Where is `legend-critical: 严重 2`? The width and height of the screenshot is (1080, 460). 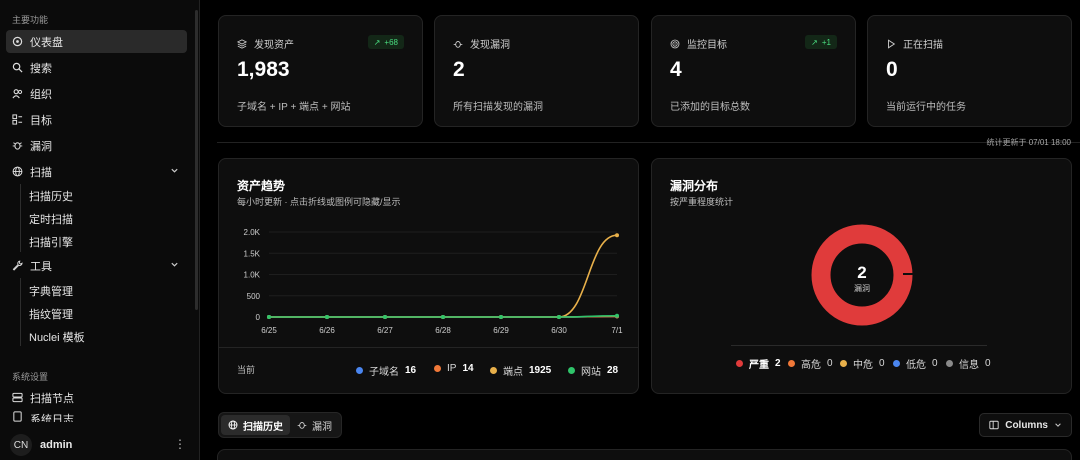
legend-critical: 严重 2 is located at coordinates (758, 363).